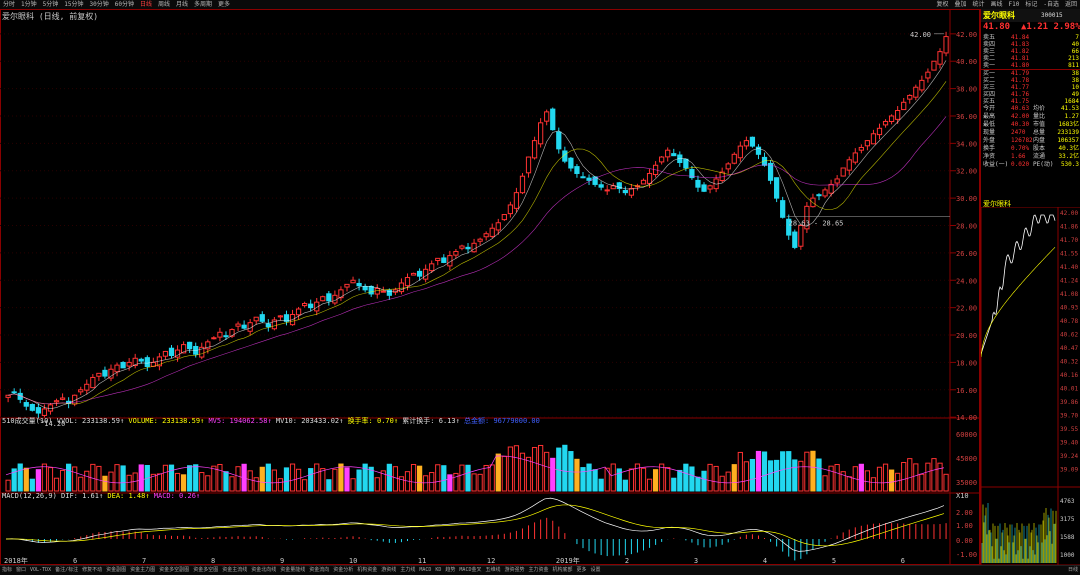  Describe the element at coordinates (51, 4) in the screenshot. I see `toolbar-item-2: 5分钟` at that location.